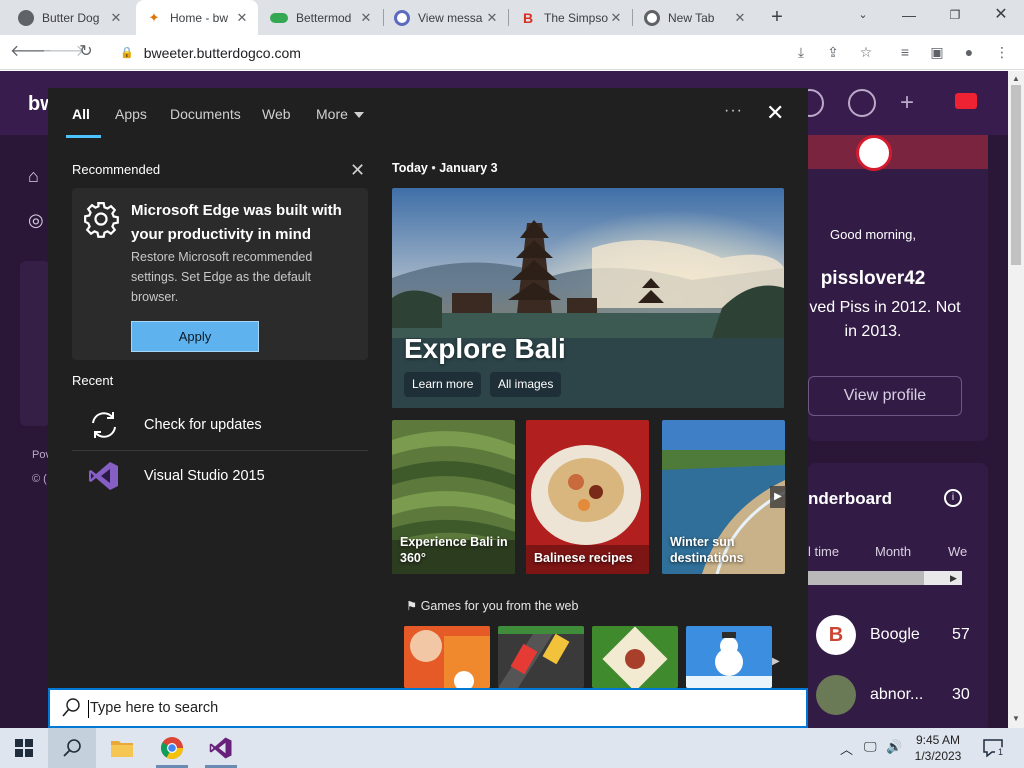 The image size is (1024, 768). Describe the element at coordinates (197, 17) in the screenshot. I see `browser-tab-active: ✦ Home - bw ✕` at that location.